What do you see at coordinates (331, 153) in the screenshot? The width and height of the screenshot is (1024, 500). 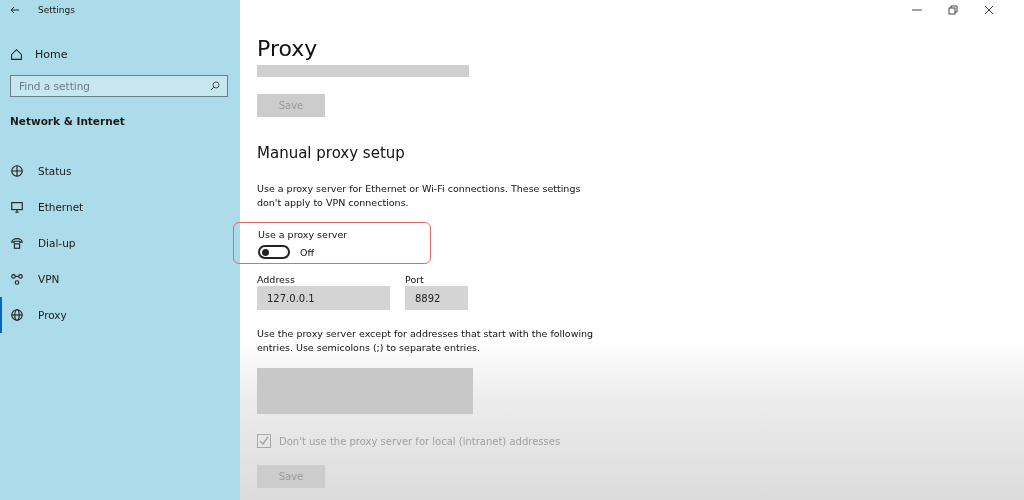 I see `section-heading: Manual proxy setup` at bounding box center [331, 153].